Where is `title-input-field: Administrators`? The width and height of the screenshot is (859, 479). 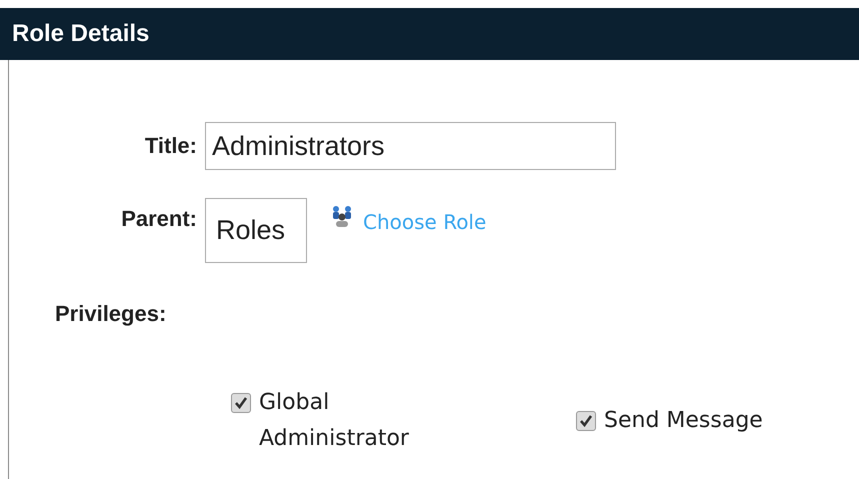 title-input-field: Administrators is located at coordinates (410, 146).